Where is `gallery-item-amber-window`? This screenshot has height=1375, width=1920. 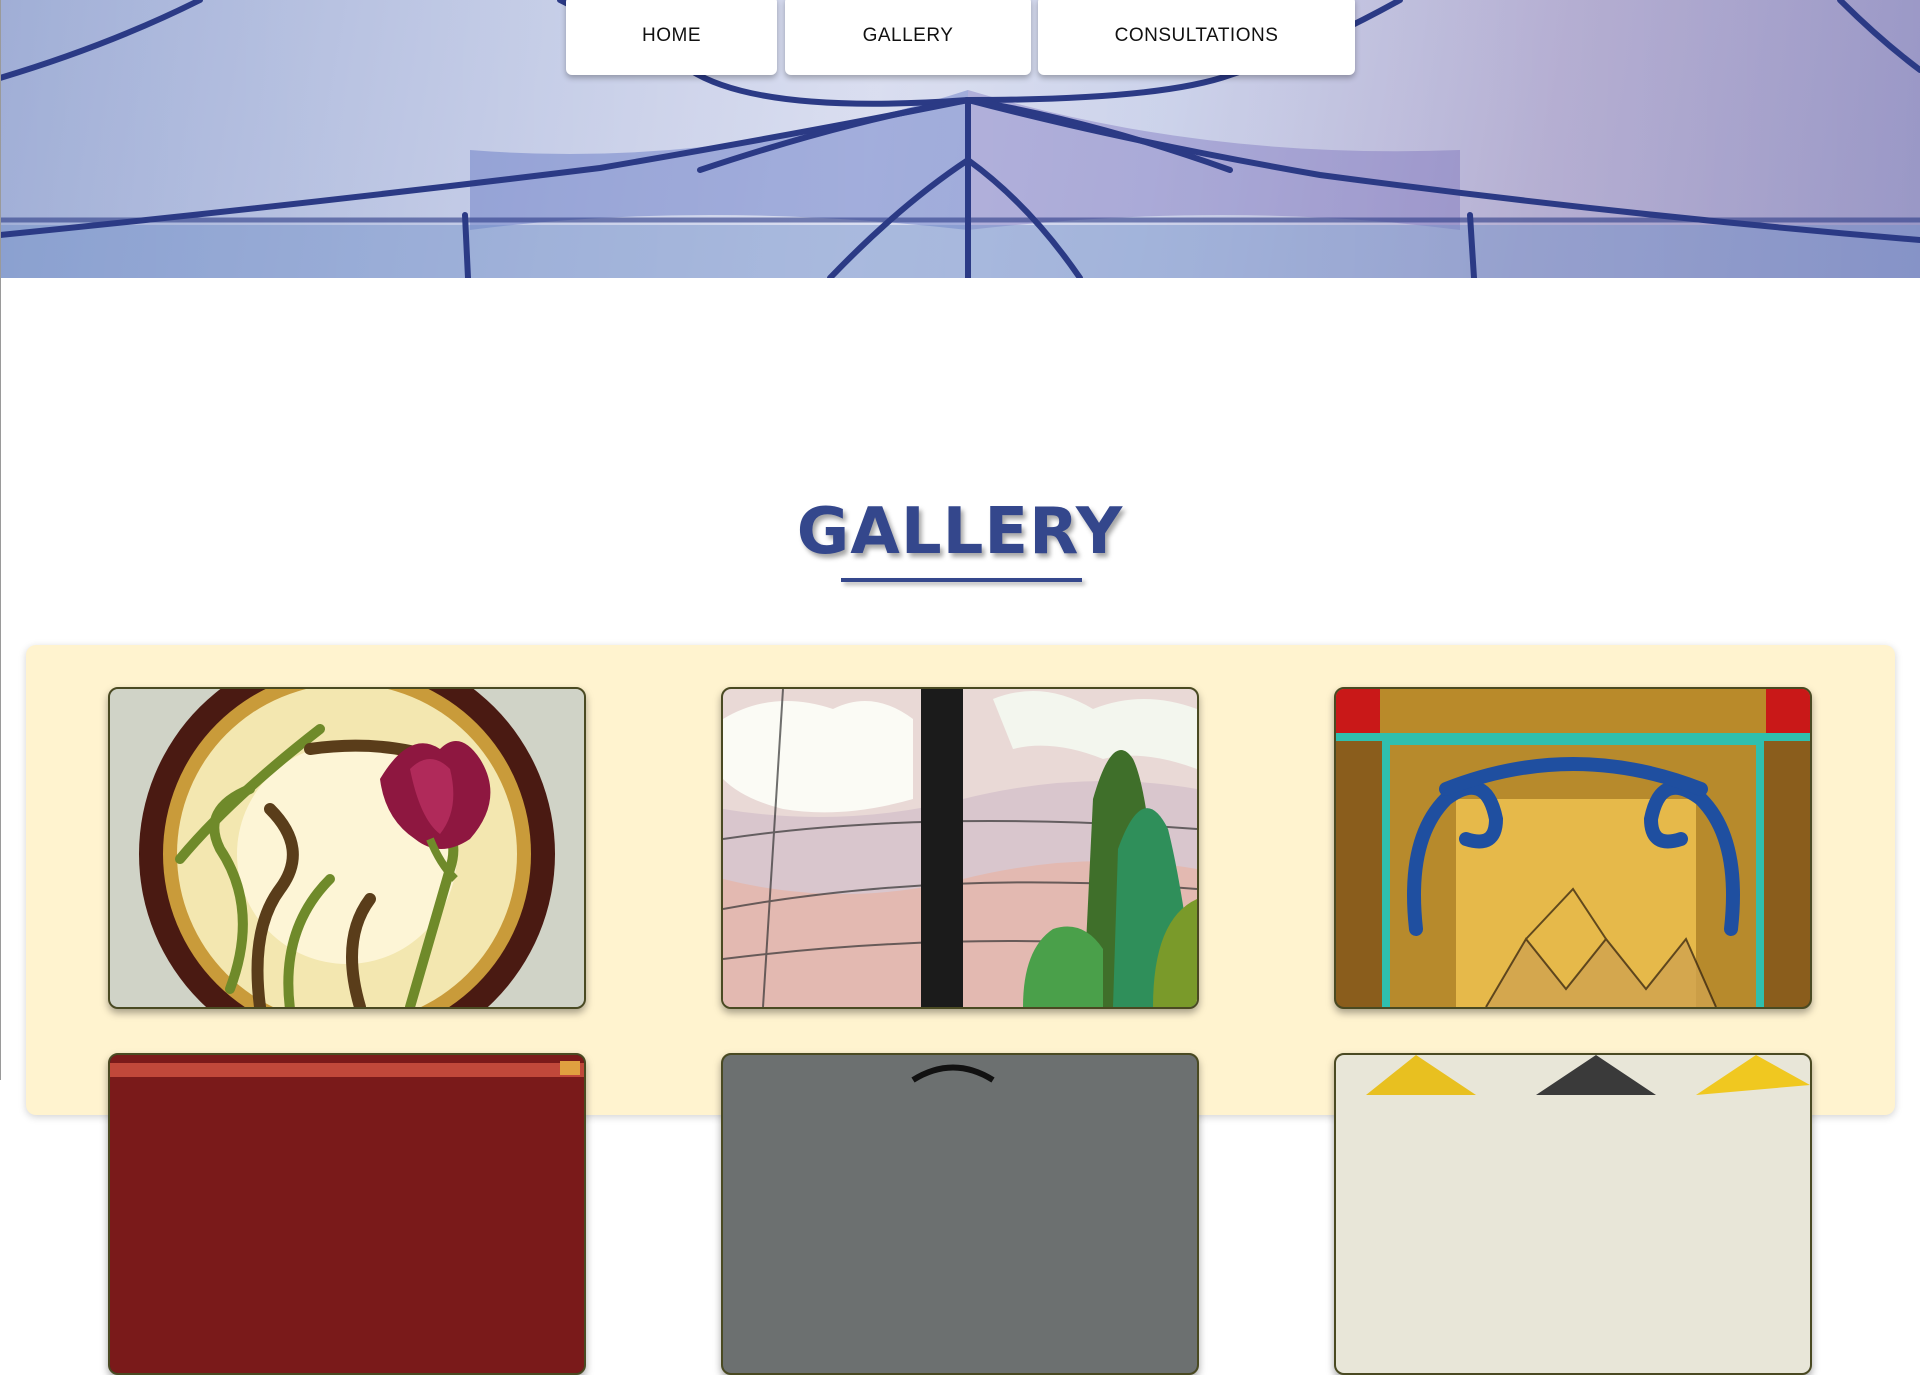 gallery-item-amber-window is located at coordinates (1573, 848).